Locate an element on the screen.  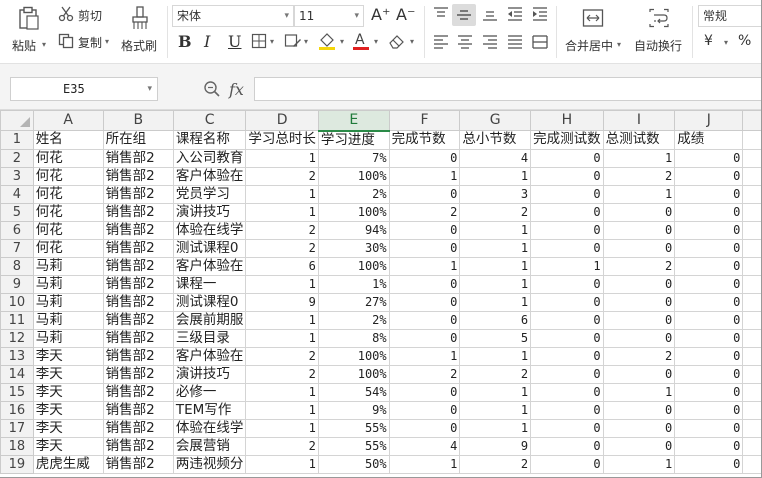
row-header: 14 is located at coordinates (17, 374).